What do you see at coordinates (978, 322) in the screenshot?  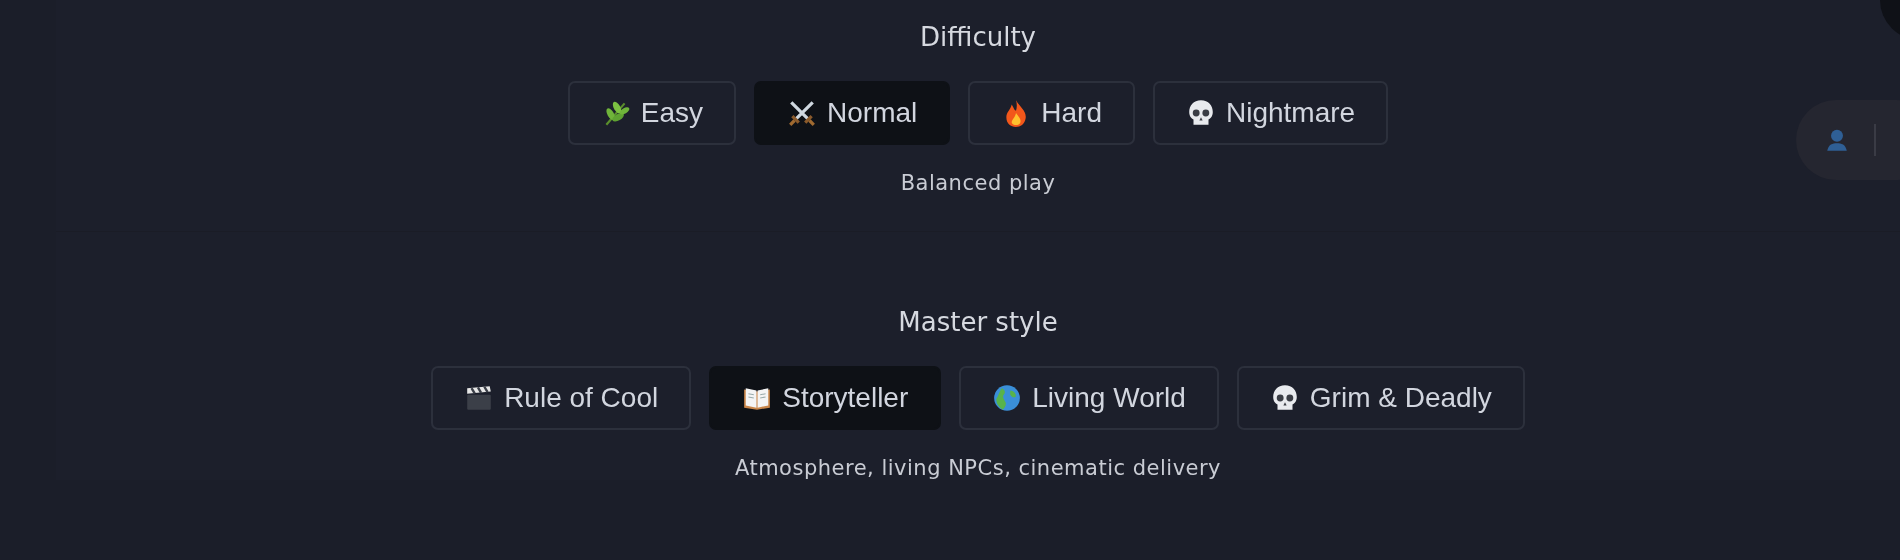 I see `section-title: Master style` at bounding box center [978, 322].